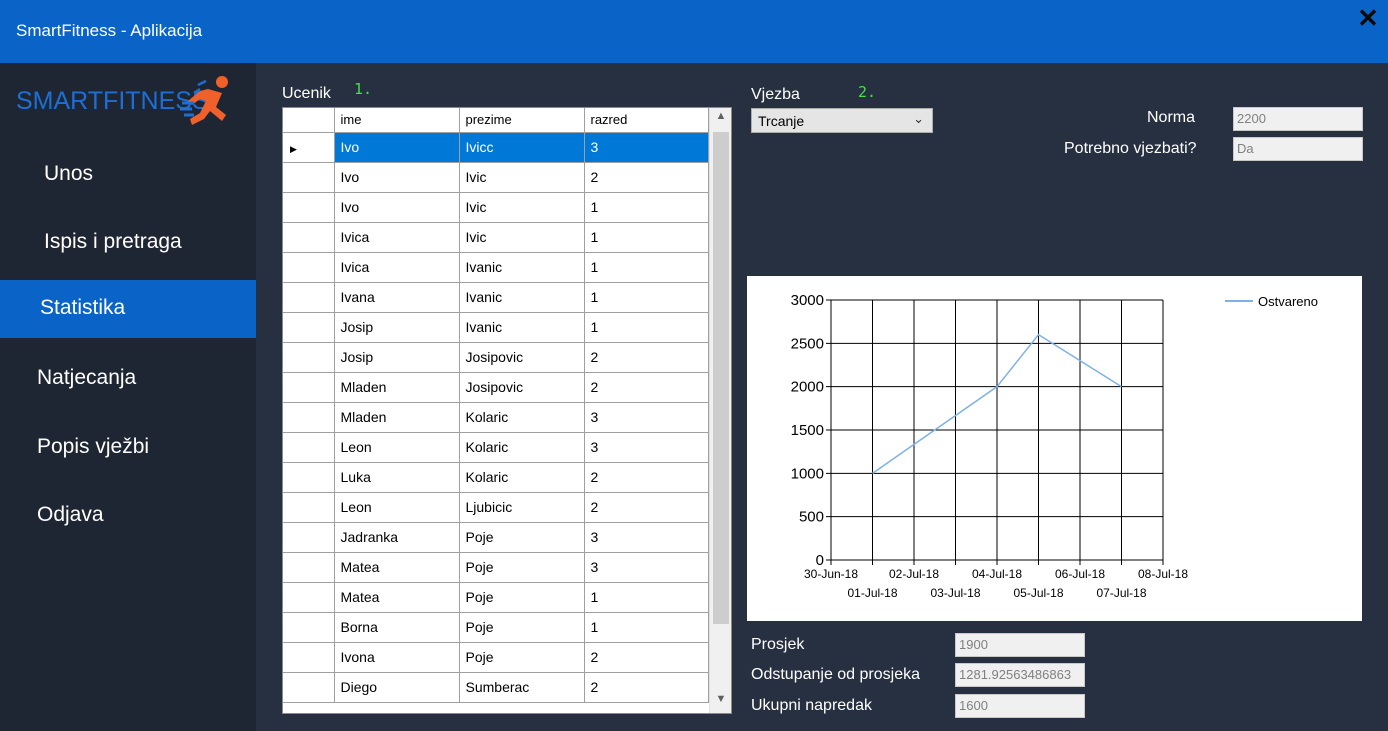 The image size is (1388, 731). I want to click on table-row: Josip Ivanic 1, so click(496, 327).